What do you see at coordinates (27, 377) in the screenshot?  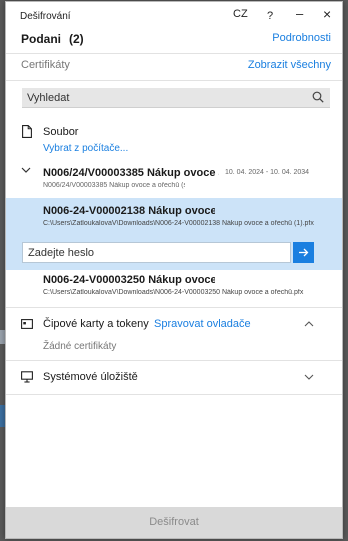 I see `monitor-icon` at bounding box center [27, 377].